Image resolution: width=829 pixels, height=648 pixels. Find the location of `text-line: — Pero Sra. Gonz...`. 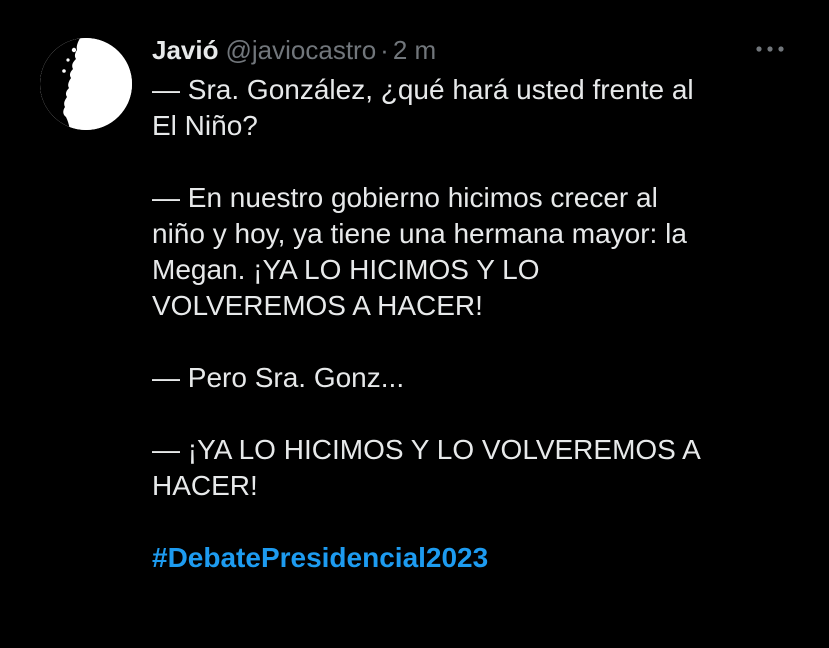

text-line: — Pero Sra. Gonz... is located at coordinates (278, 377).